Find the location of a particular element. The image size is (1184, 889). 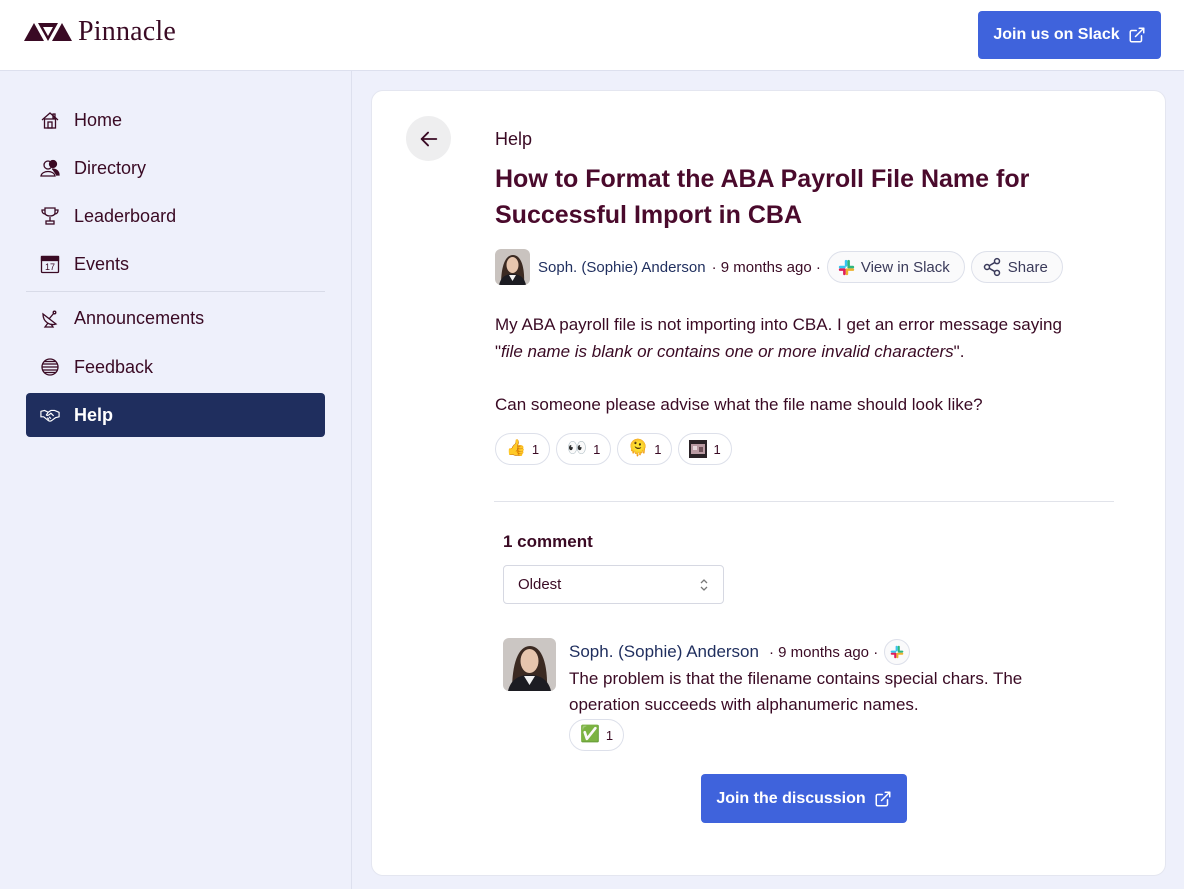

join-slack-label: Join us on Slack is located at coordinates (1056, 34).